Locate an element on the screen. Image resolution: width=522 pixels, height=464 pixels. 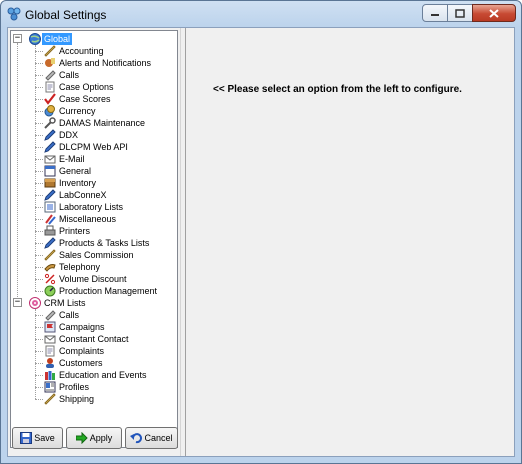
tree-item-laboratory-lists: Laboratory Lists is located at coordinates (83, 207).